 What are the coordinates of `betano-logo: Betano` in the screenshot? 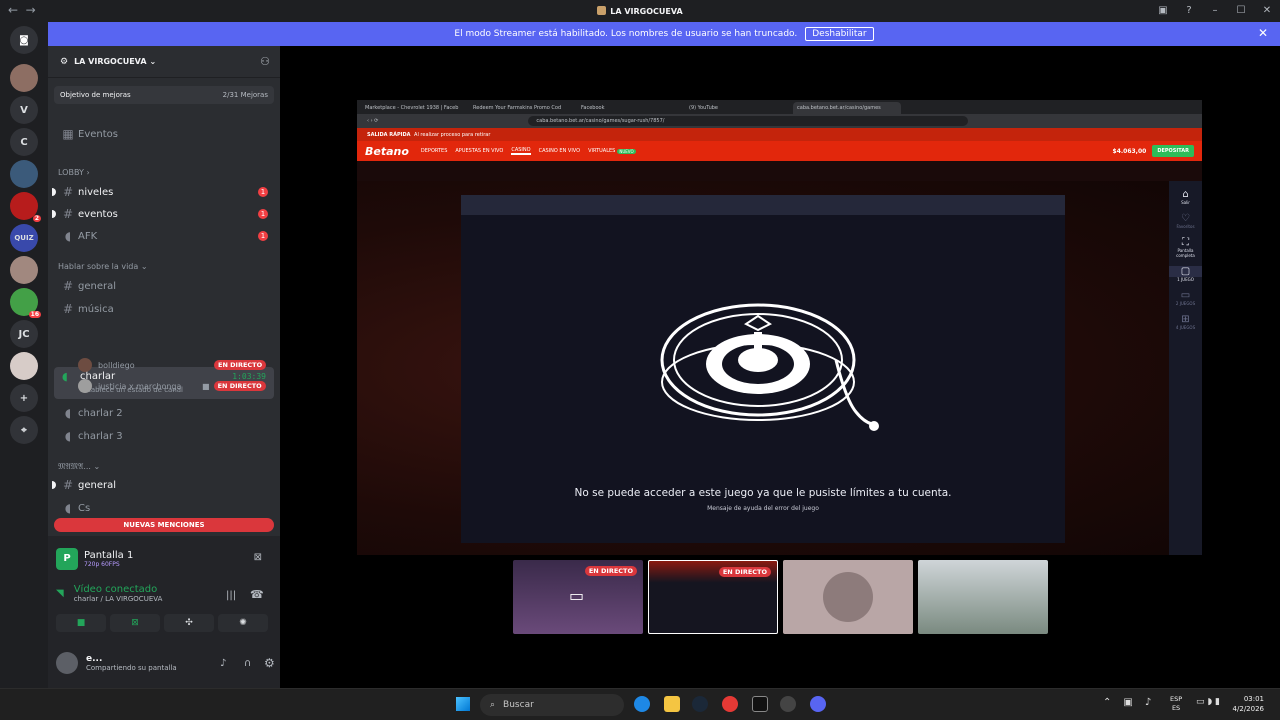 It's located at (387, 151).